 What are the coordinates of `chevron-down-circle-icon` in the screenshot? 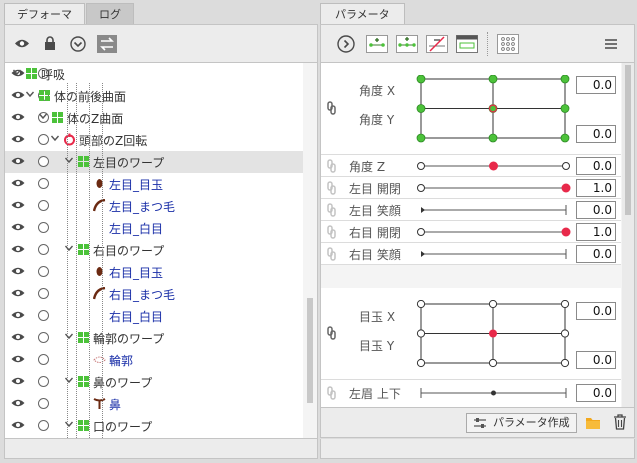 It's located at (78, 44).